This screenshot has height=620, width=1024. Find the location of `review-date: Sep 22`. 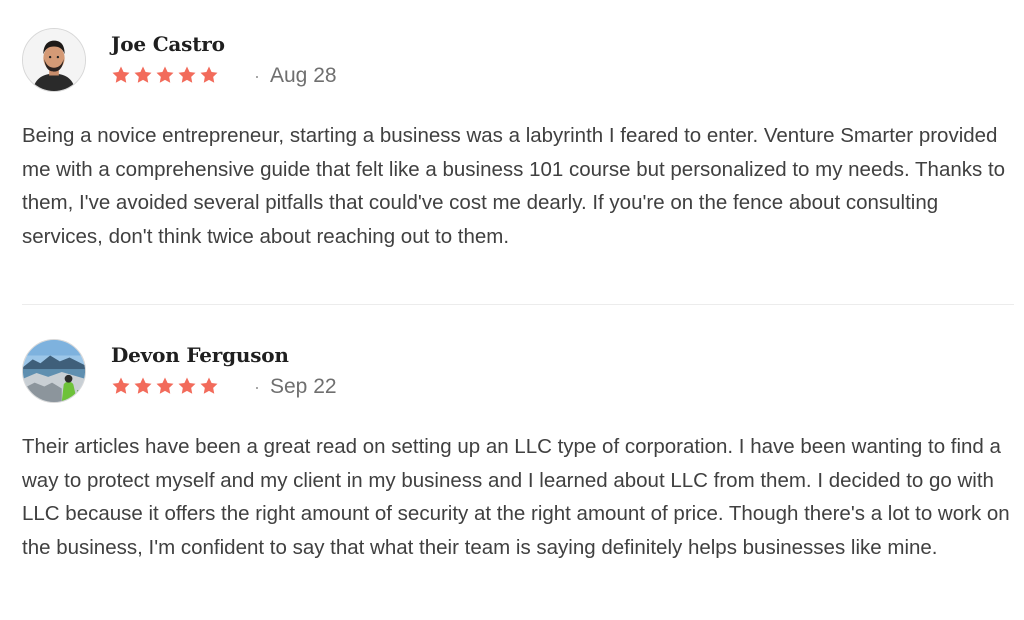

review-date: Sep 22 is located at coordinates (303, 386).